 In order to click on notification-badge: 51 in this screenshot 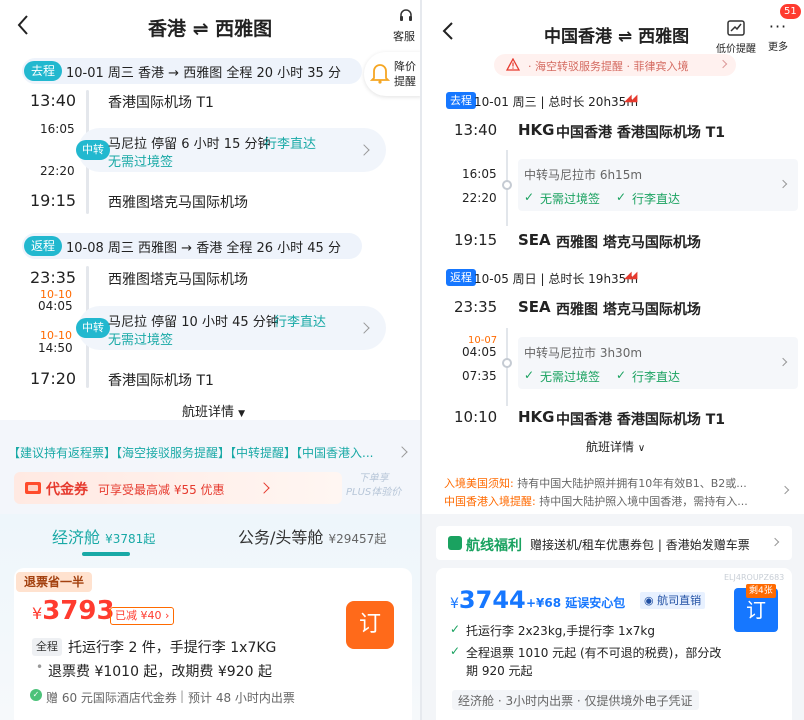, I will do `click(790, 11)`.